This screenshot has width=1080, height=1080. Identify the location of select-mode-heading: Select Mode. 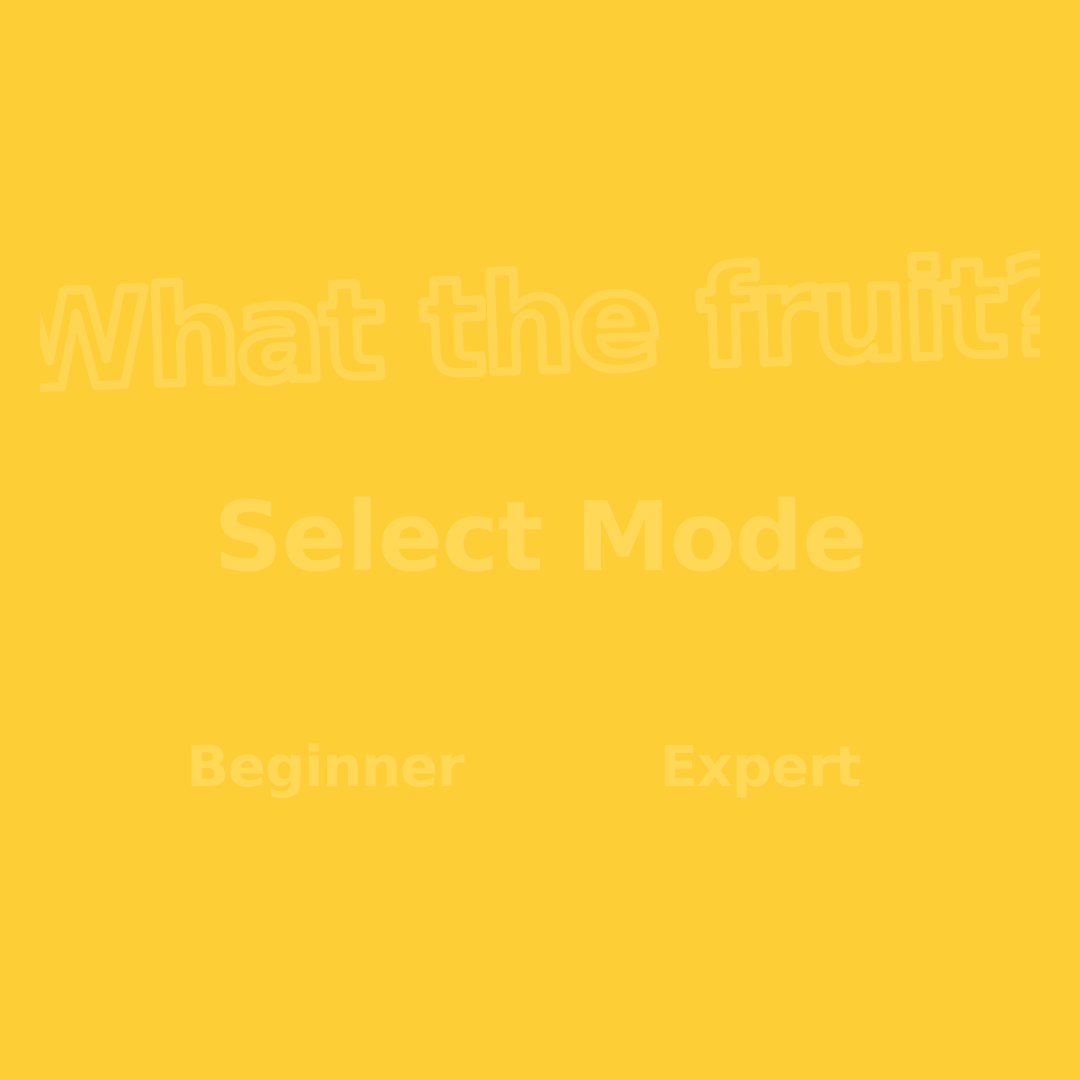
(540, 537).